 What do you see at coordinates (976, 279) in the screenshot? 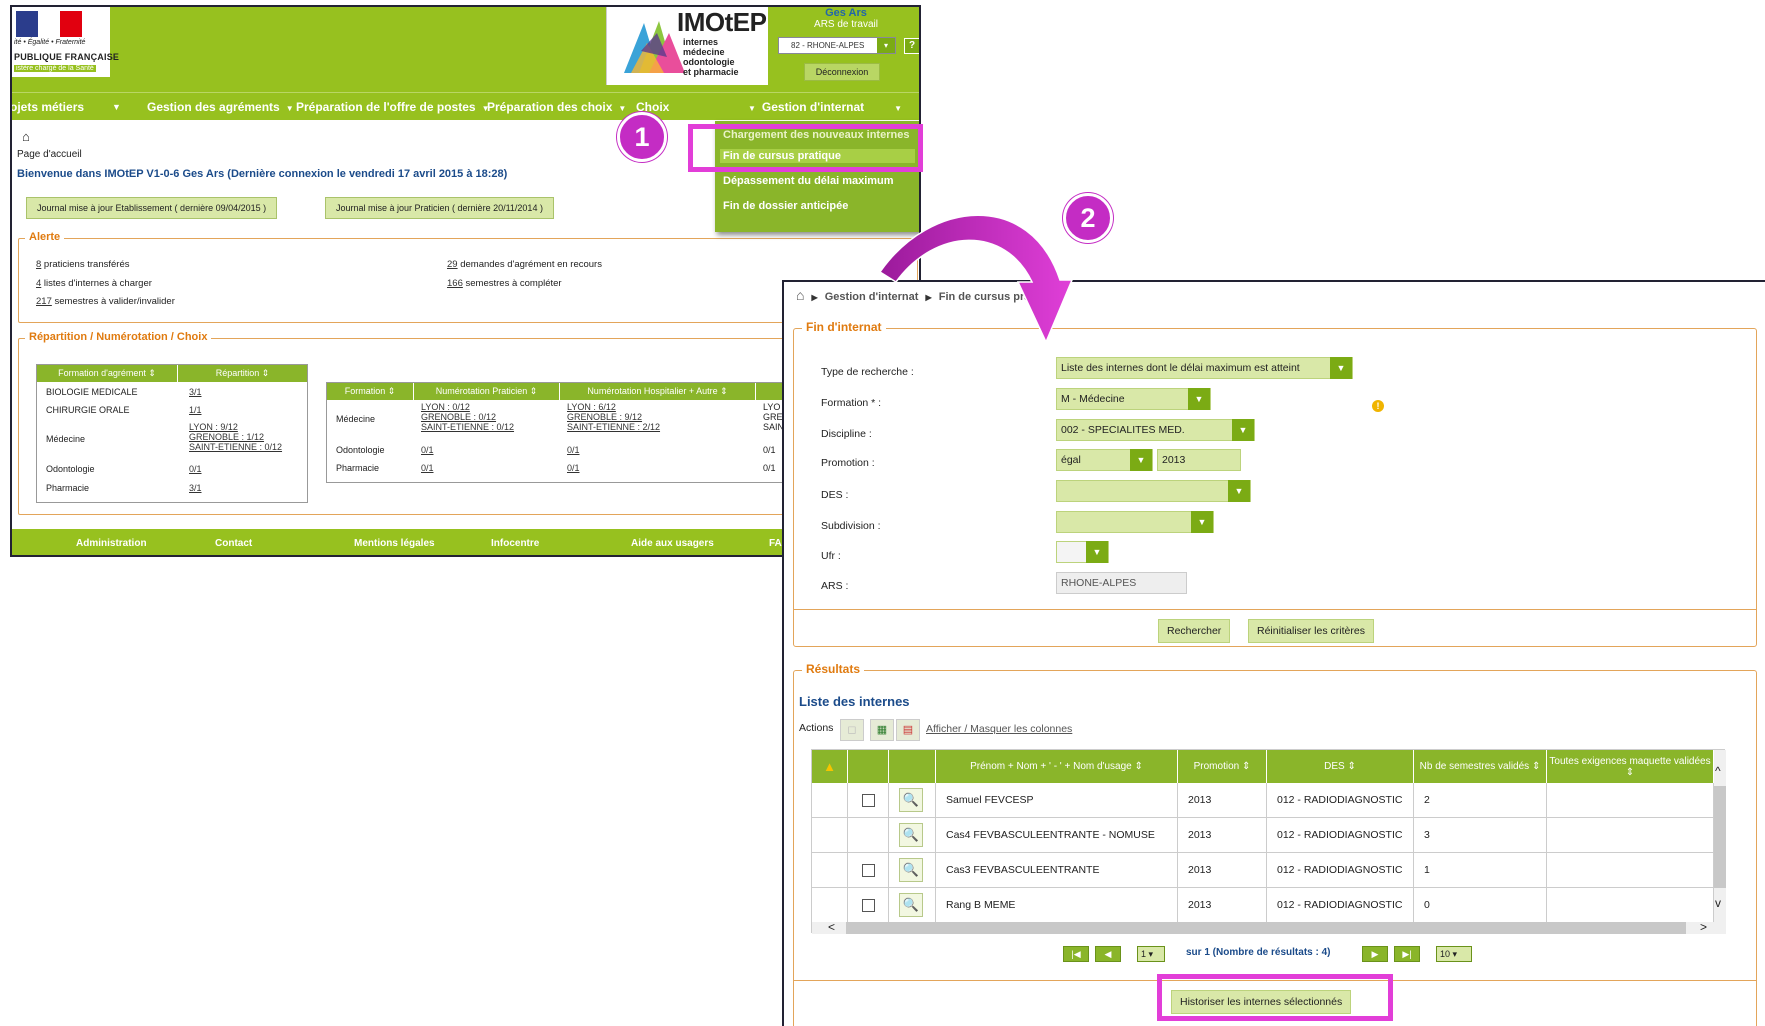
I see `curved-arrow-icon` at bounding box center [976, 279].